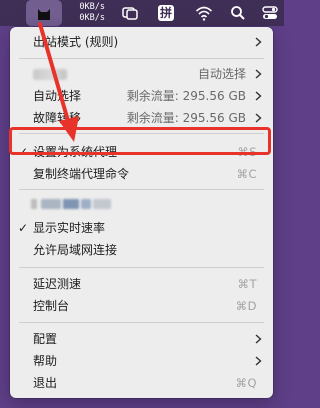  Describe the element at coordinates (57, 96) in the screenshot. I see `menu-item-label: 自动选择` at that location.